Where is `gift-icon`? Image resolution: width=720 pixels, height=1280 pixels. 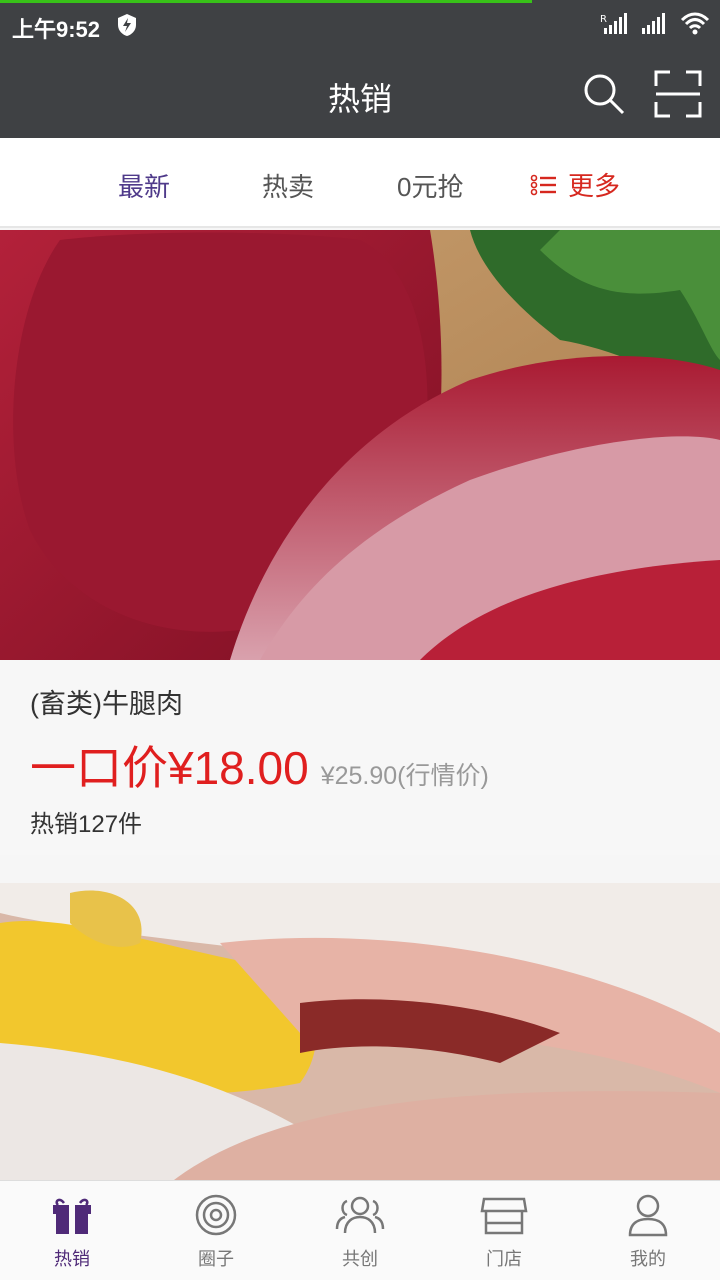
gift-icon is located at coordinates (72, 1216).